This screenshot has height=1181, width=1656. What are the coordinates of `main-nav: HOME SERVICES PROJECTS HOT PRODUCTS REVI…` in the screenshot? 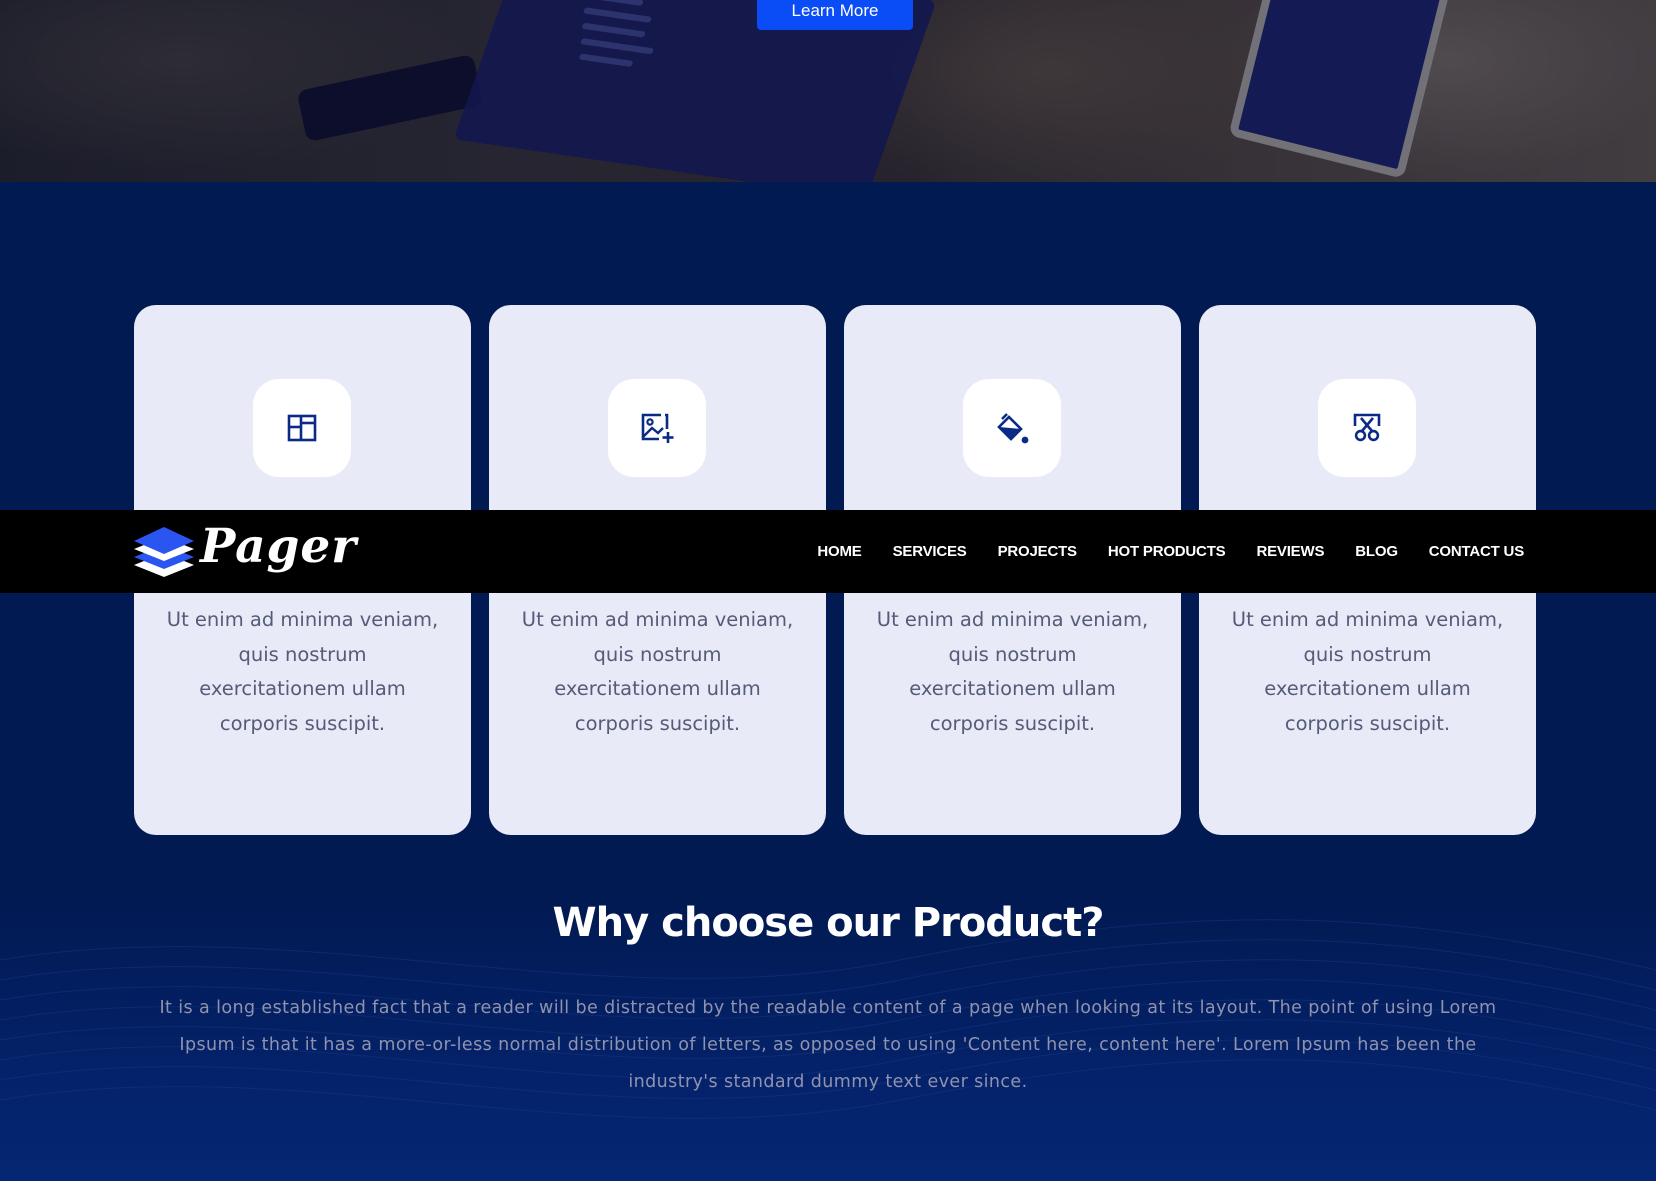 It's located at (1155, 551).